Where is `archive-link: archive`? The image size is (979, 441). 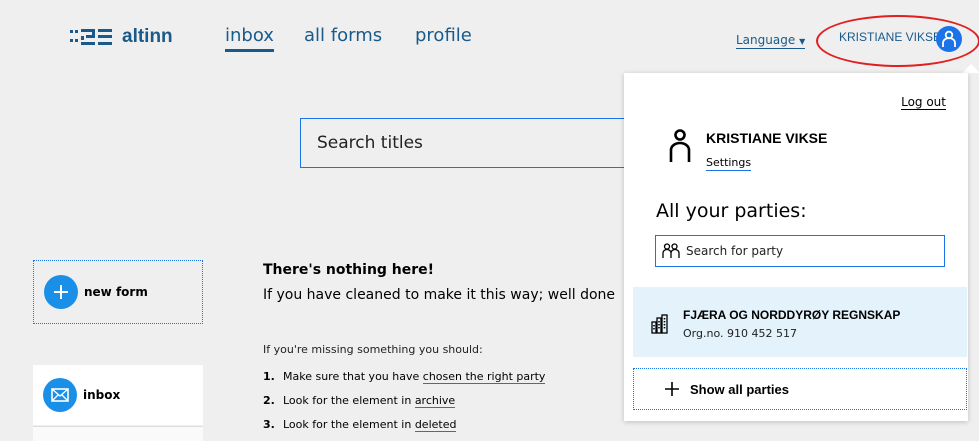
archive-link: archive is located at coordinates (435, 401).